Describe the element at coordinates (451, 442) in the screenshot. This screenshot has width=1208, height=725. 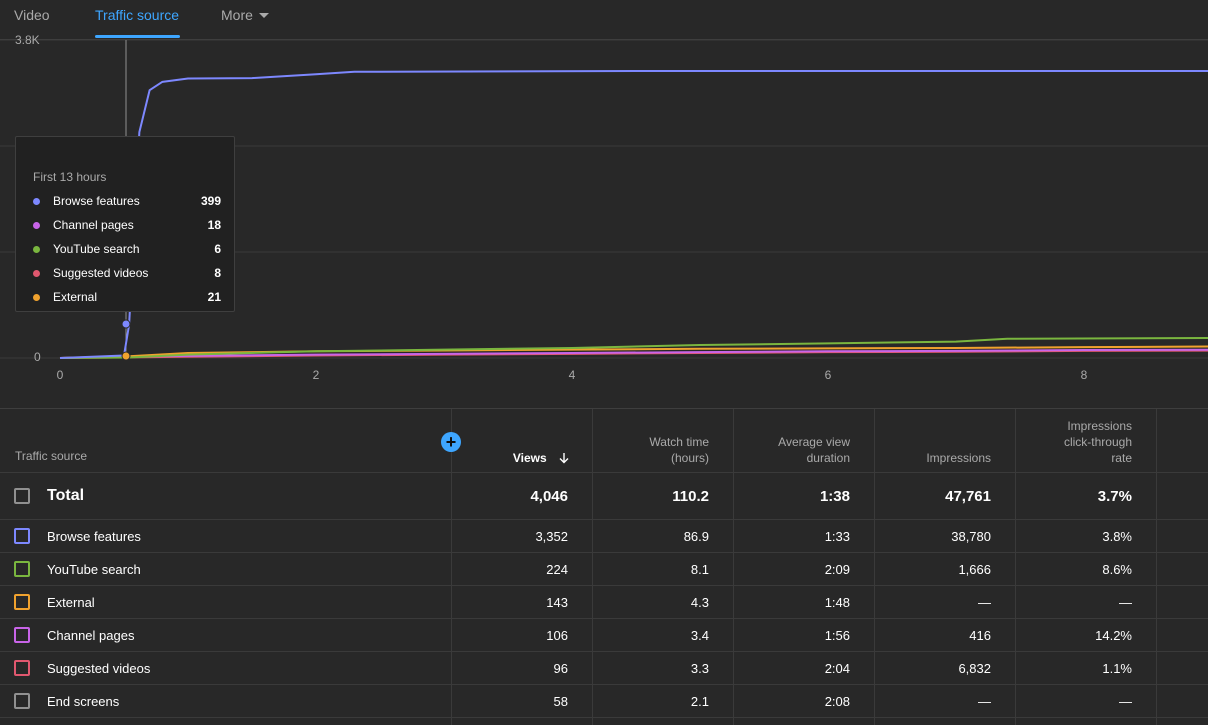
I see `add-metric-button: +` at that location.